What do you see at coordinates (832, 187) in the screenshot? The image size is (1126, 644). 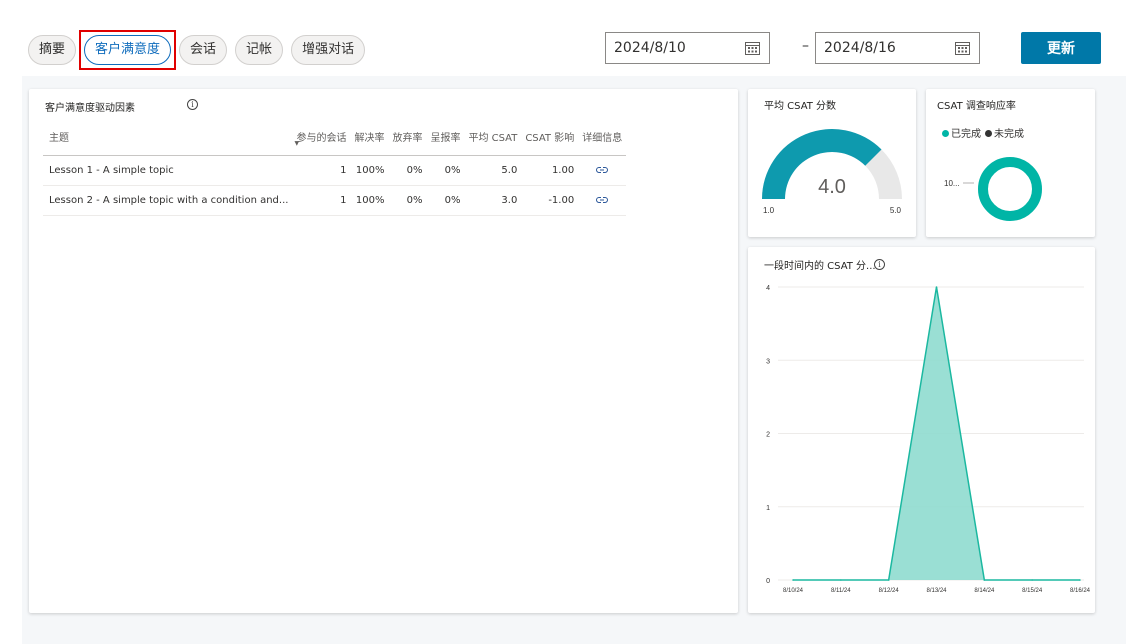 I see `gauge-value: 4.0` at bounding box center [832, 187].